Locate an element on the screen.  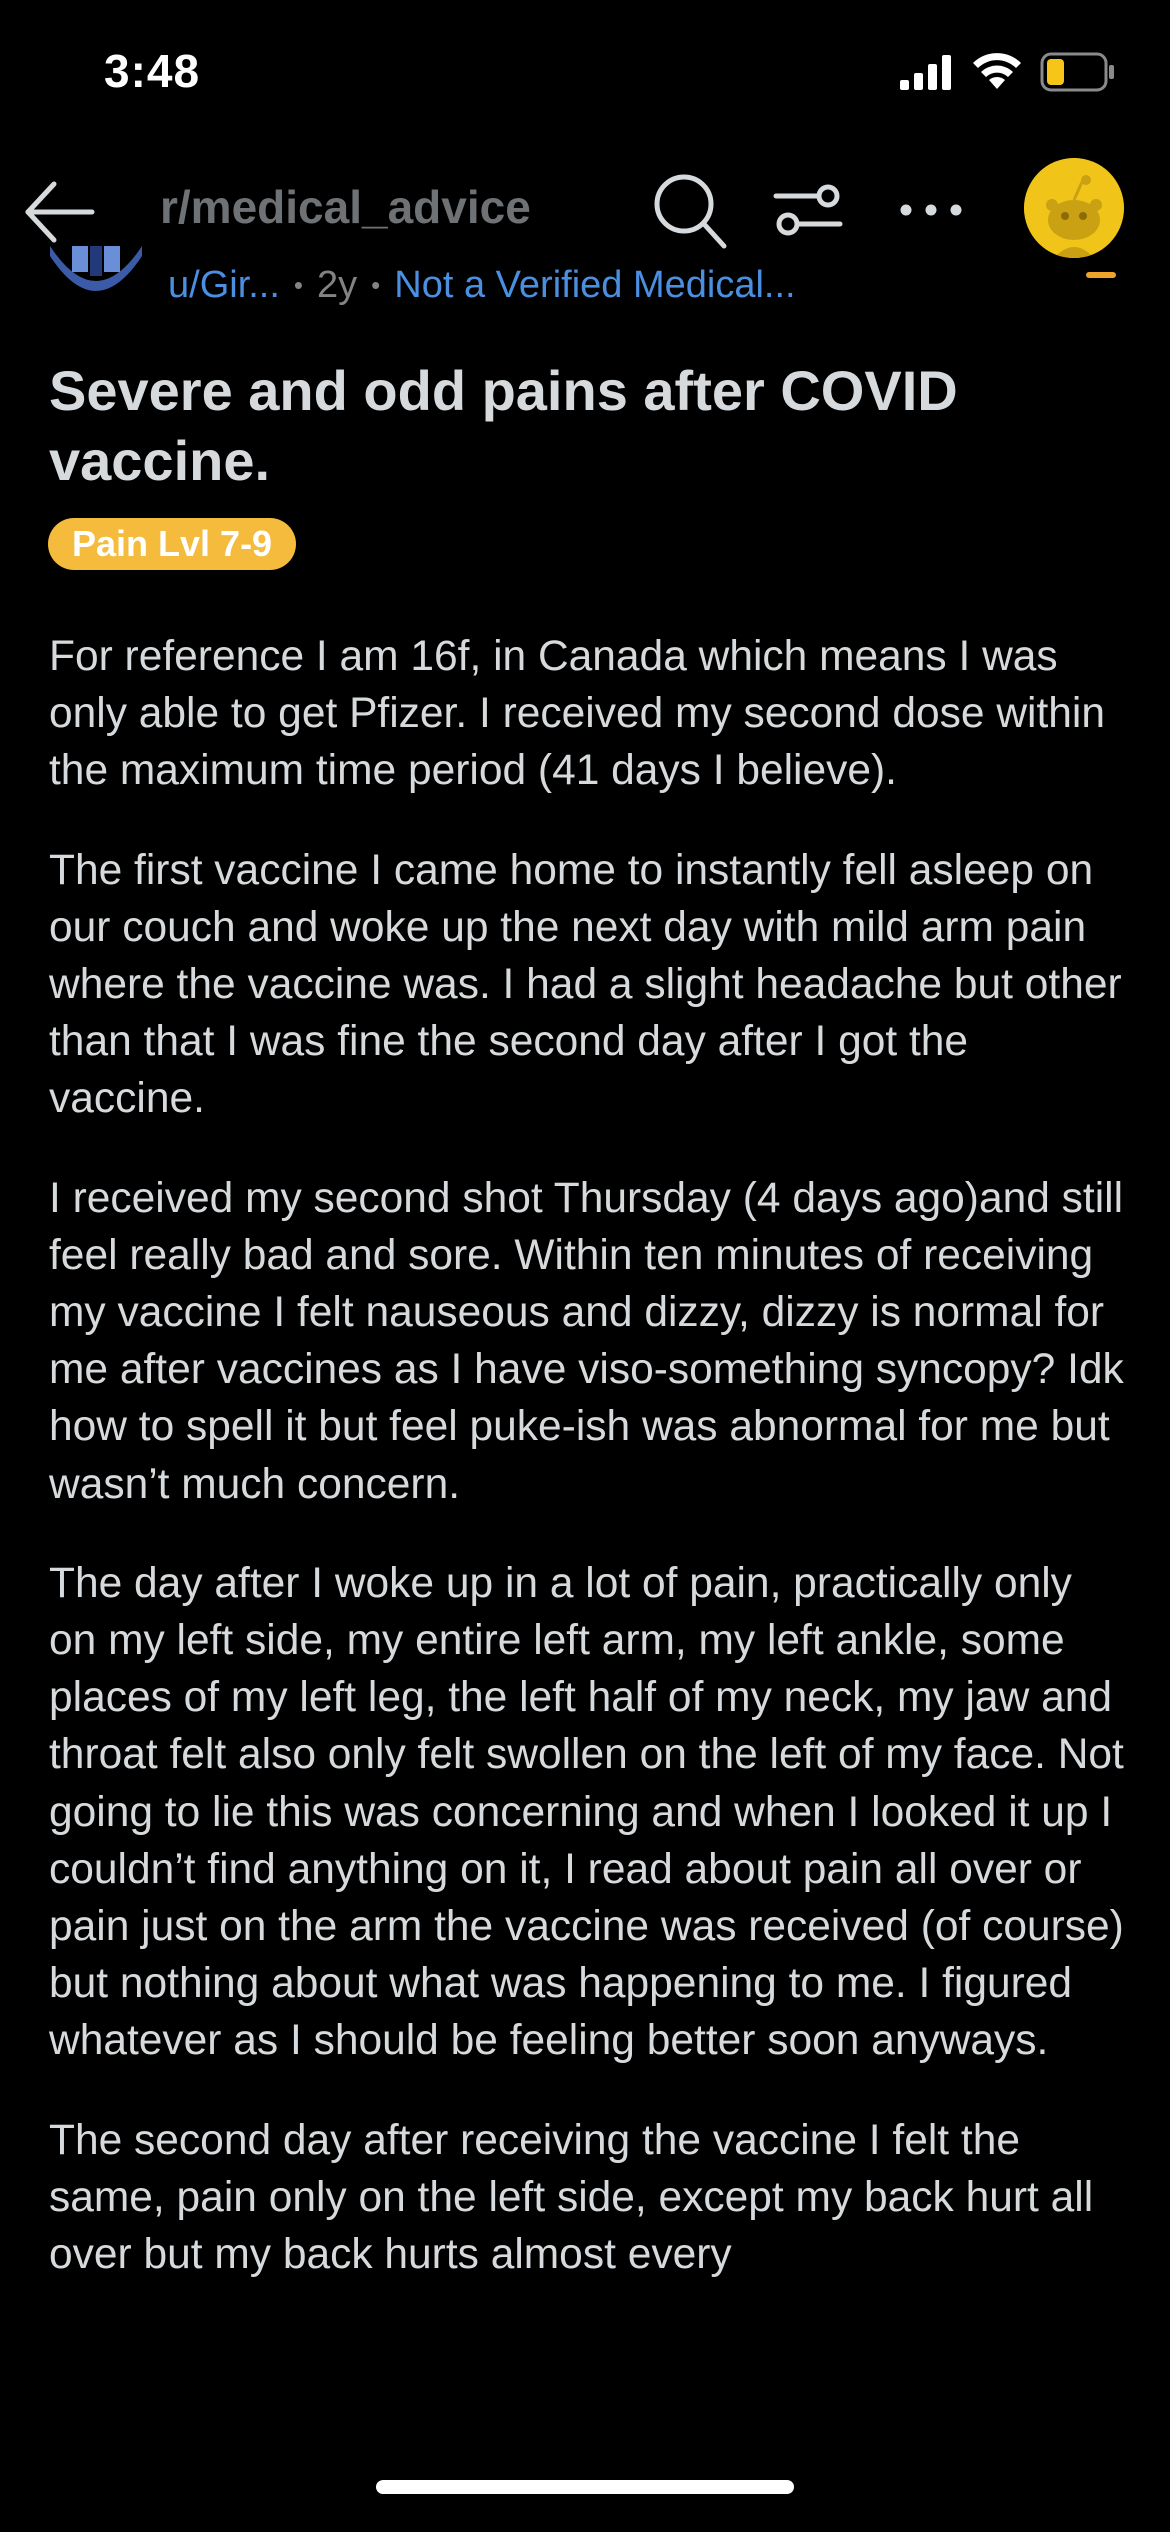
author-avatar is located at coordinates (96, 276).